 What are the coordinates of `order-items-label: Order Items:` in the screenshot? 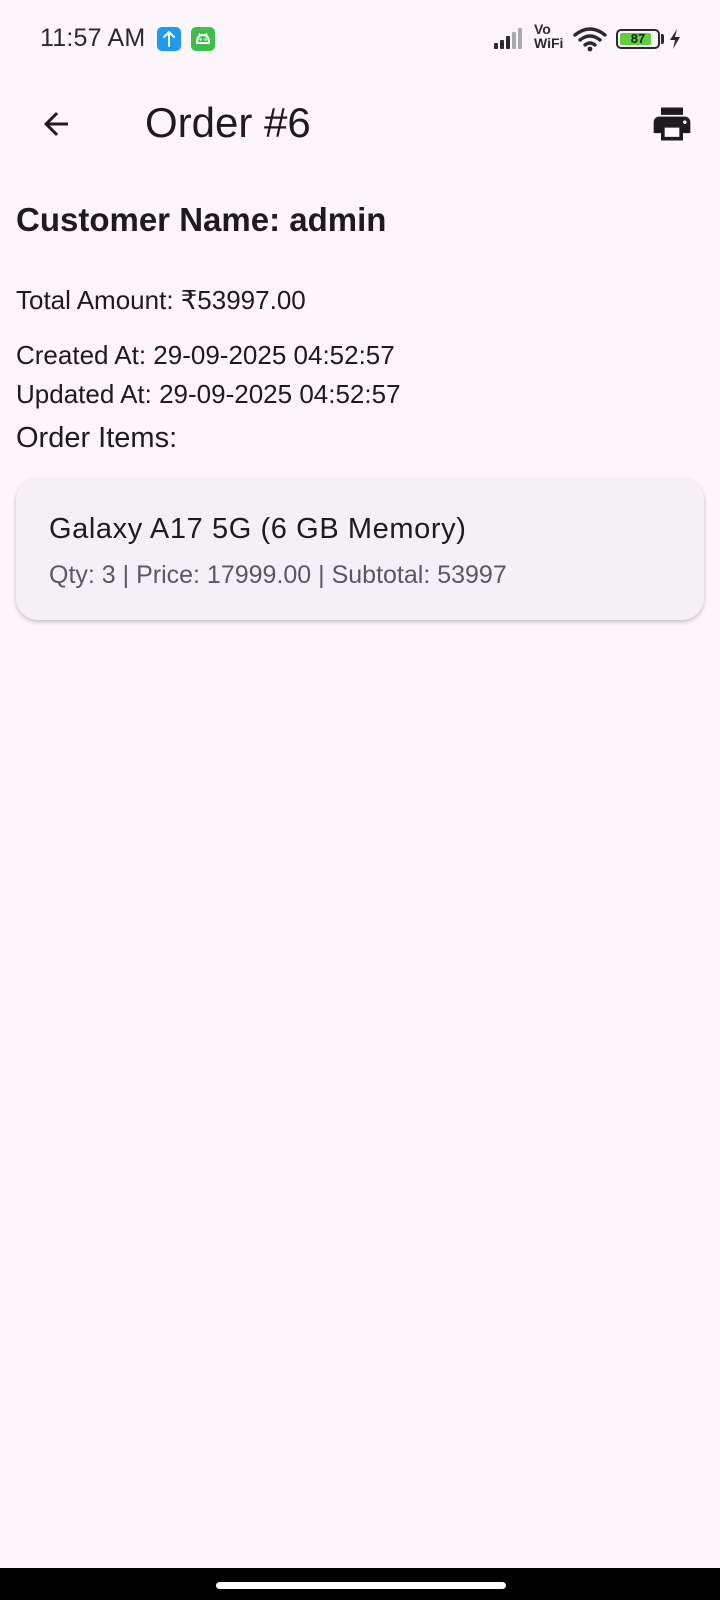 It's located at (97, 438).